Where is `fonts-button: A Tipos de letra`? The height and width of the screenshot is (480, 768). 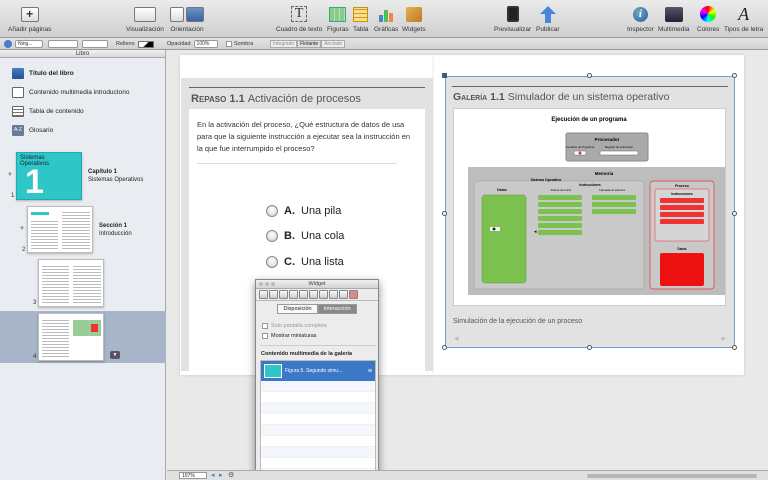
fonts-button: A Tipos de letra is located at coordinates (743, 18).